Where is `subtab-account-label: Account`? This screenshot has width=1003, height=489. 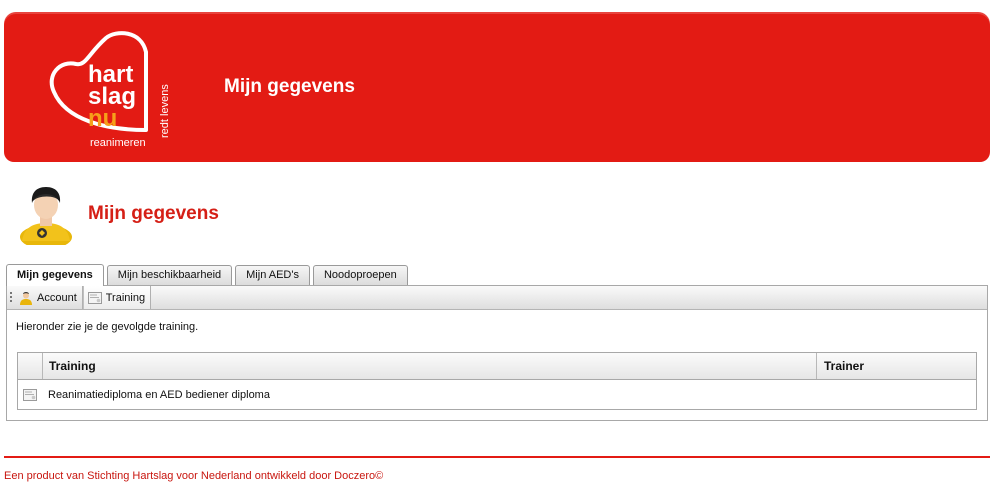
subtab-account-label: Account is located at coordinates (57, 297).